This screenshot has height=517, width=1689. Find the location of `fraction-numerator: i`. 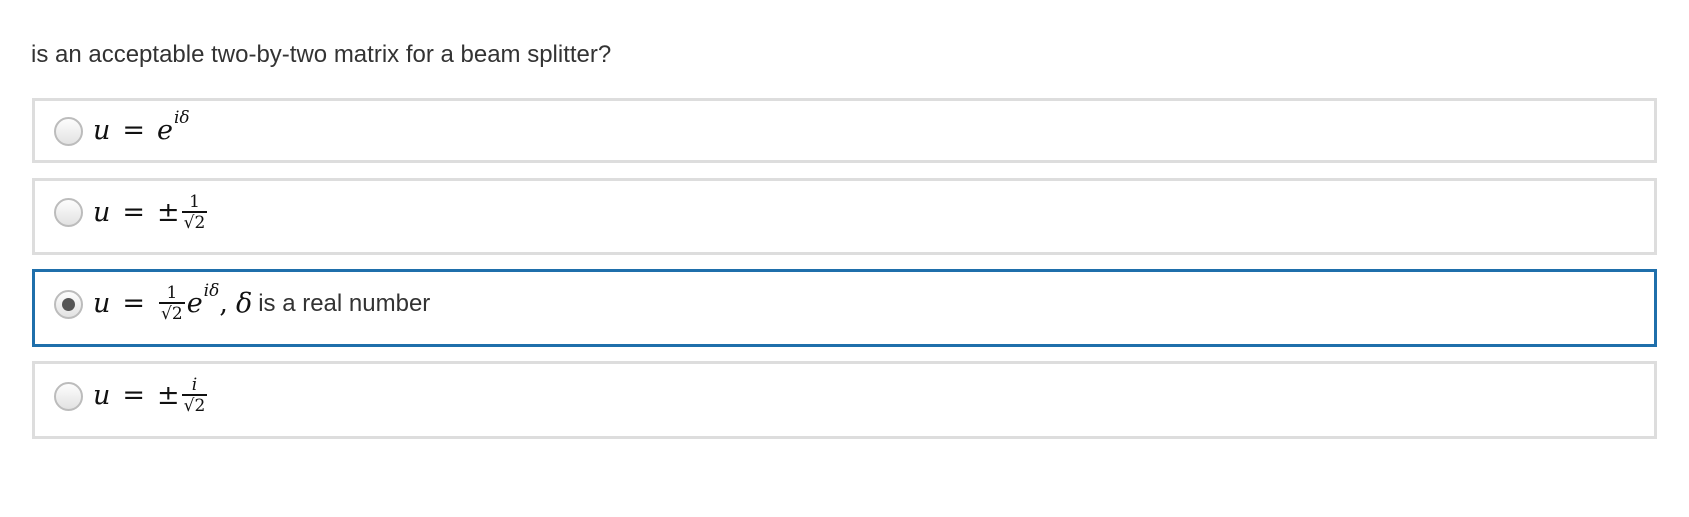

fraction-numerator: i is located at coordinates (194, 385).